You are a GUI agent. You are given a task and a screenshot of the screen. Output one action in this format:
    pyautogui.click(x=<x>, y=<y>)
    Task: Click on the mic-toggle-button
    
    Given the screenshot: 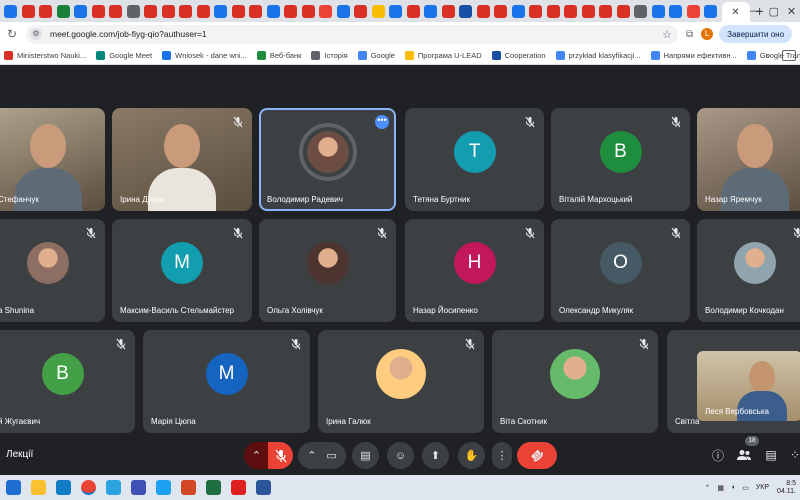 What is the action you would take?
    pyautogui.click(x=280, y=455)
    